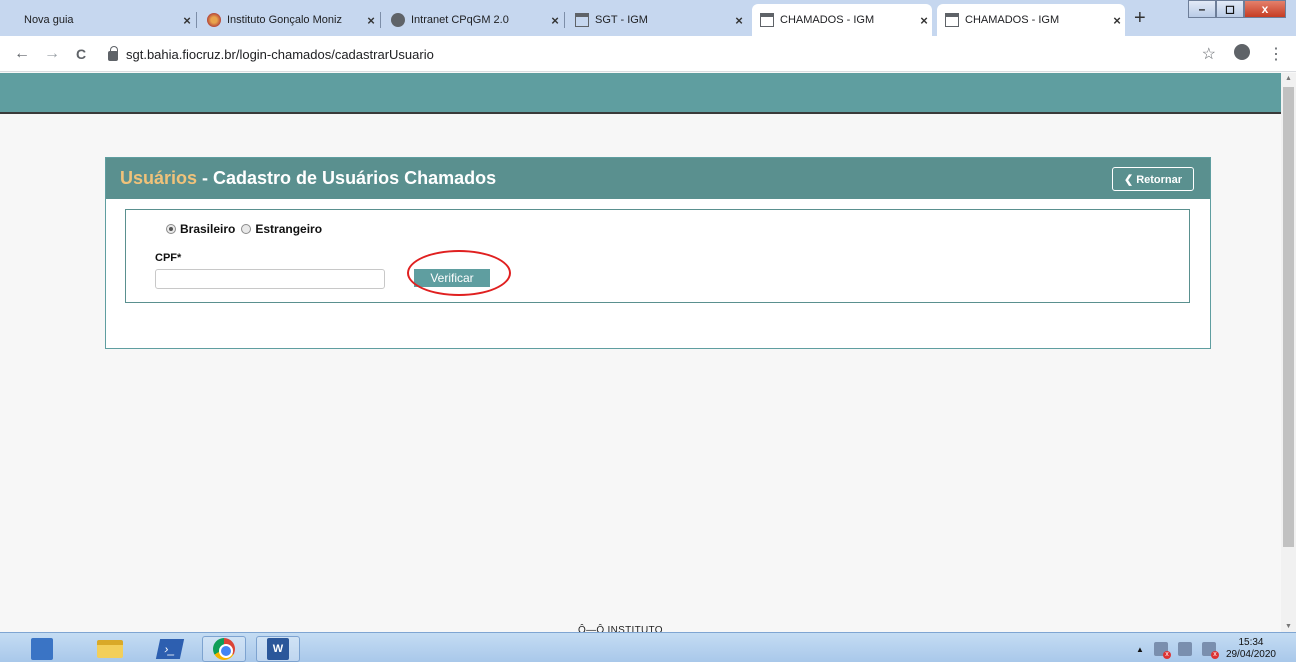 This screenshot has width=1296, height=662. What do you see at coordinates (81, 54) in the screenshot?
I see `reload-button: C` at bounding box center [81, 54].